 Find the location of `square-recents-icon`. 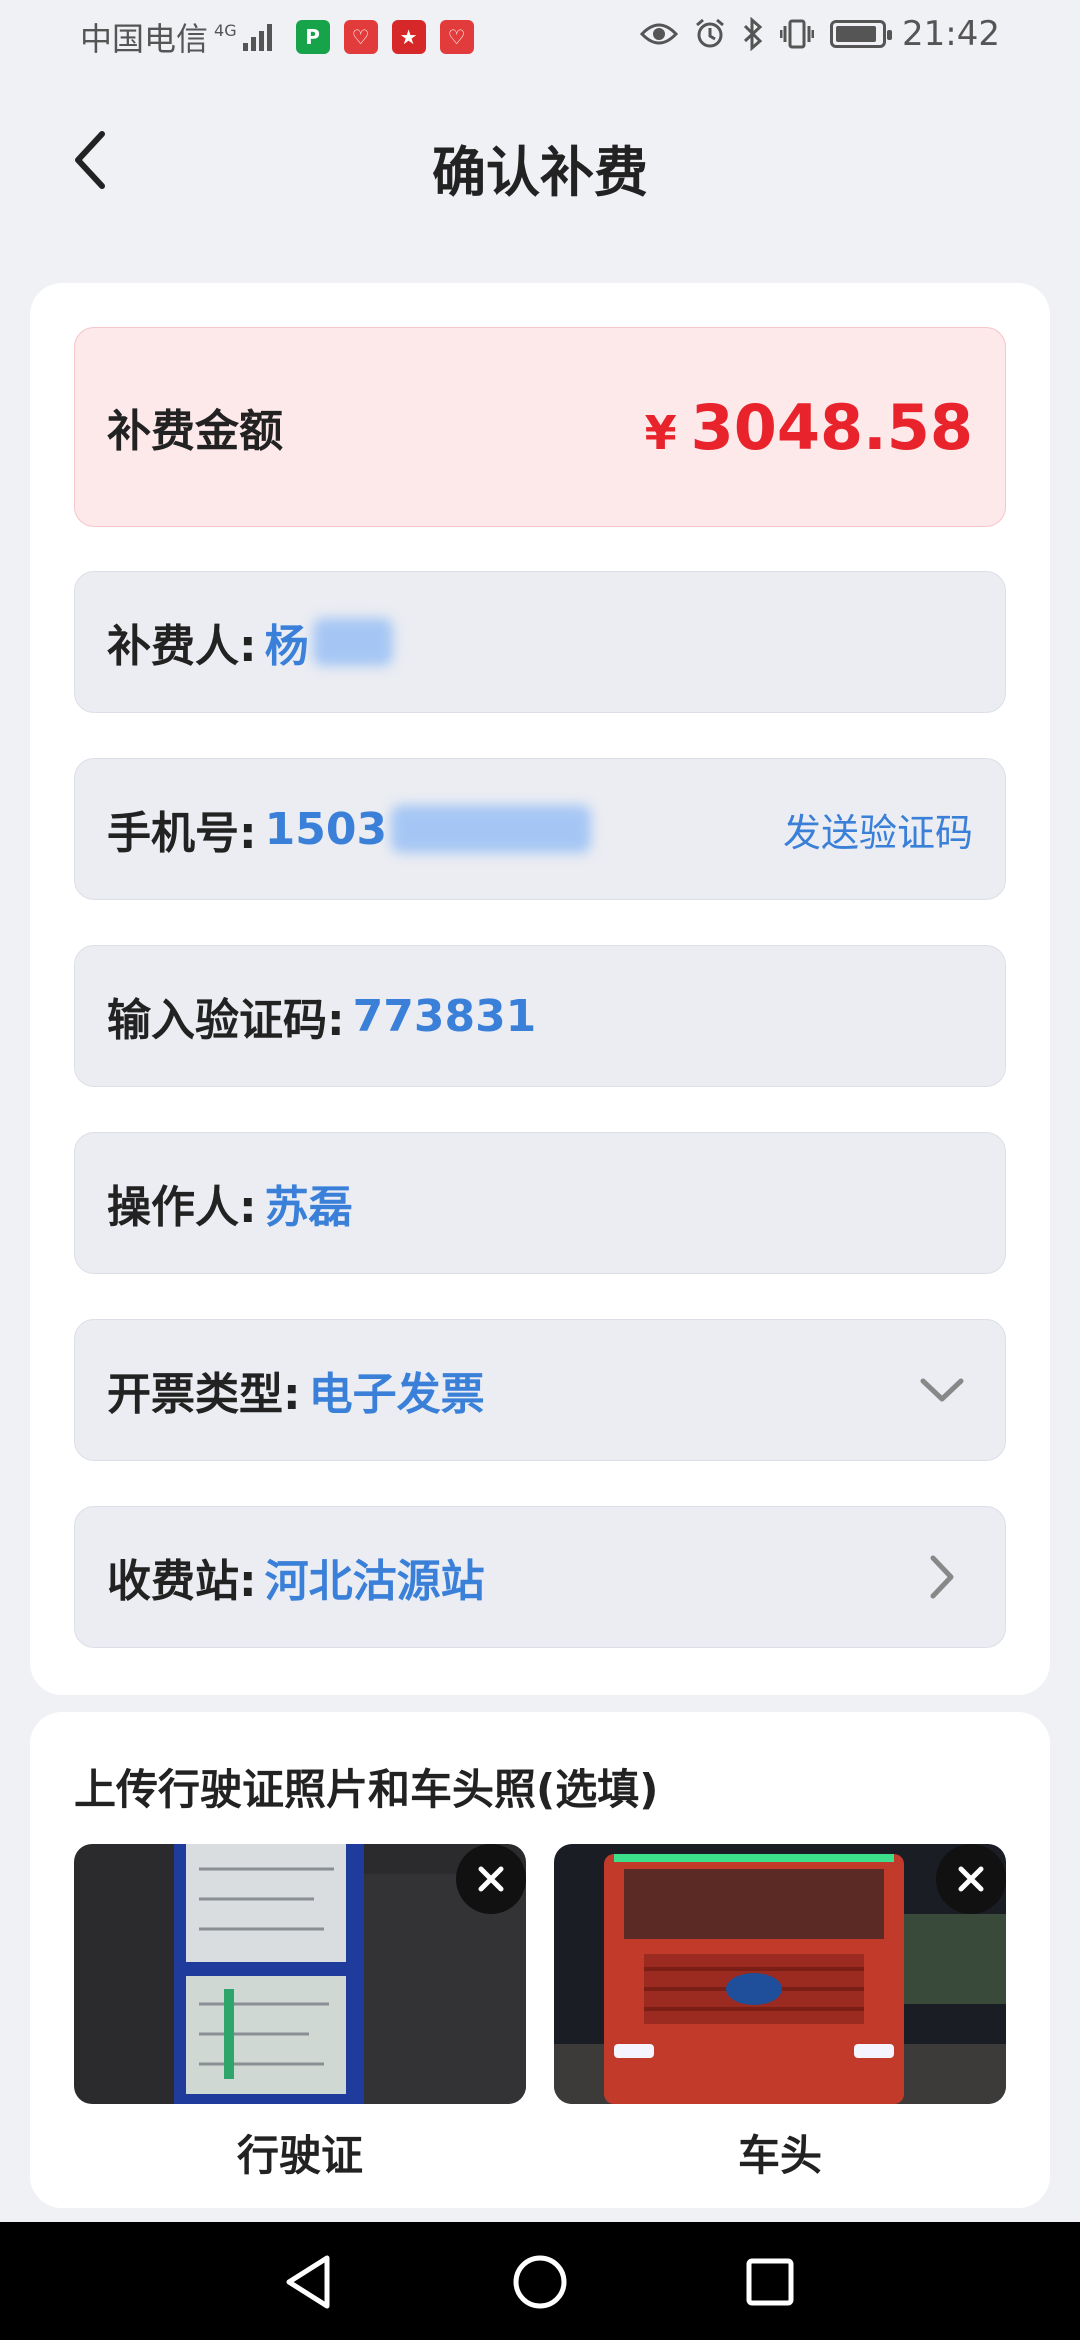

square-recents-icon is located at coordinates (770, 2282).